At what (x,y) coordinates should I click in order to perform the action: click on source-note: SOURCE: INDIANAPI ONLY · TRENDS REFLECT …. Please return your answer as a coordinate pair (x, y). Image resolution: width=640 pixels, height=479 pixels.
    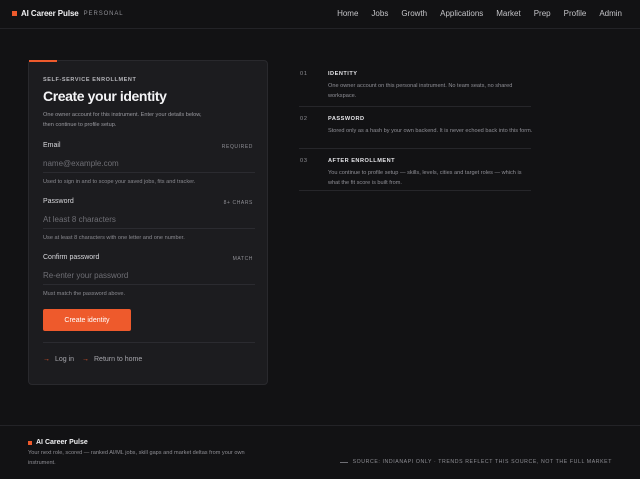
    Looking at the image, I should click on (475, 462).